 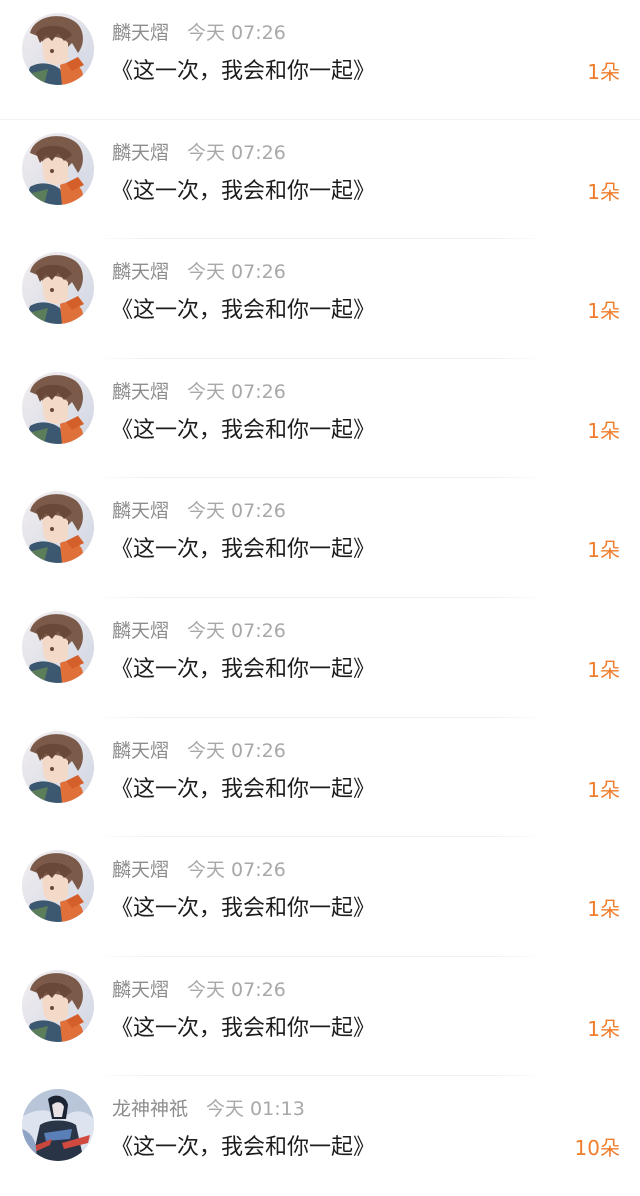 I want to click on gift-count: 10朵, so click(x=597, y=1148).